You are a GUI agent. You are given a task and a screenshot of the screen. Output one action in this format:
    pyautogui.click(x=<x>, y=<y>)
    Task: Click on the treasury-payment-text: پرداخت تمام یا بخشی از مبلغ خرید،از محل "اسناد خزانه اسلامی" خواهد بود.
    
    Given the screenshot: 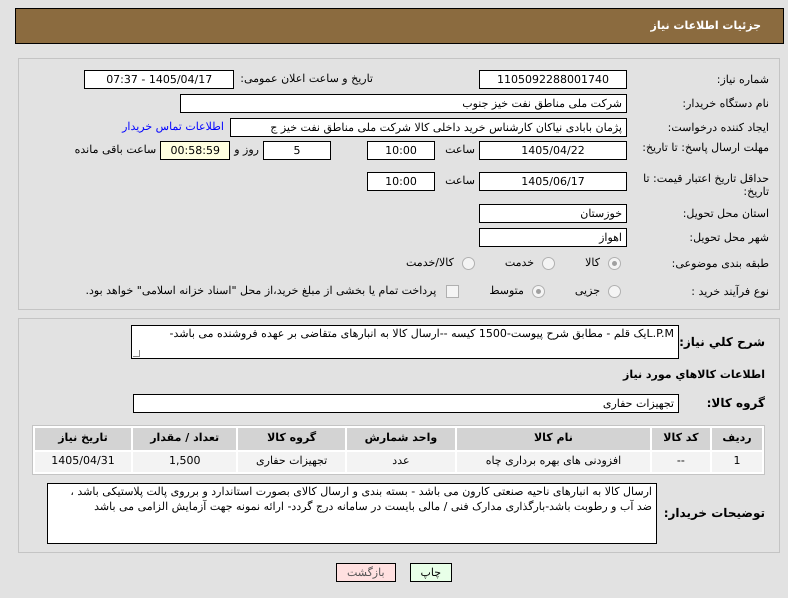 What is the action you would take?
    pyautogui.click(x=261, y=290)
    